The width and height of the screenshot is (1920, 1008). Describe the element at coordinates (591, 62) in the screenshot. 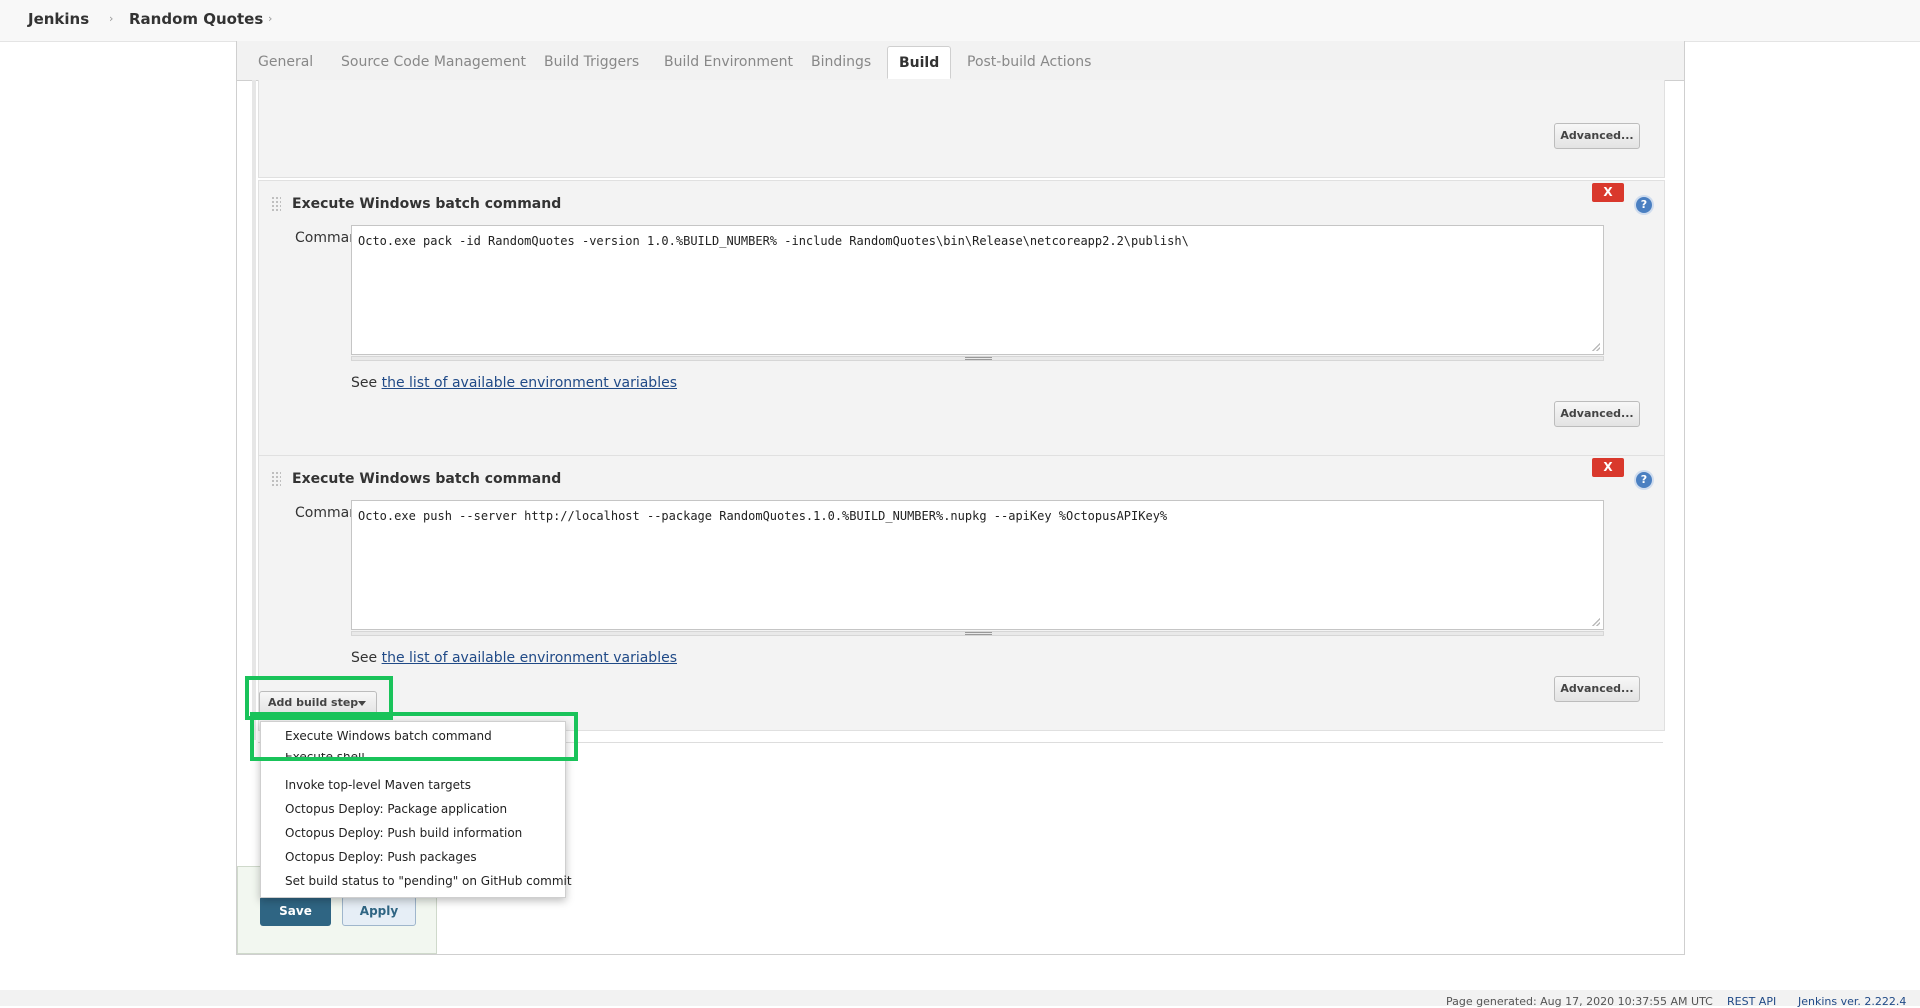

I see `tab-build-triggers: Build Triggers` at that location.